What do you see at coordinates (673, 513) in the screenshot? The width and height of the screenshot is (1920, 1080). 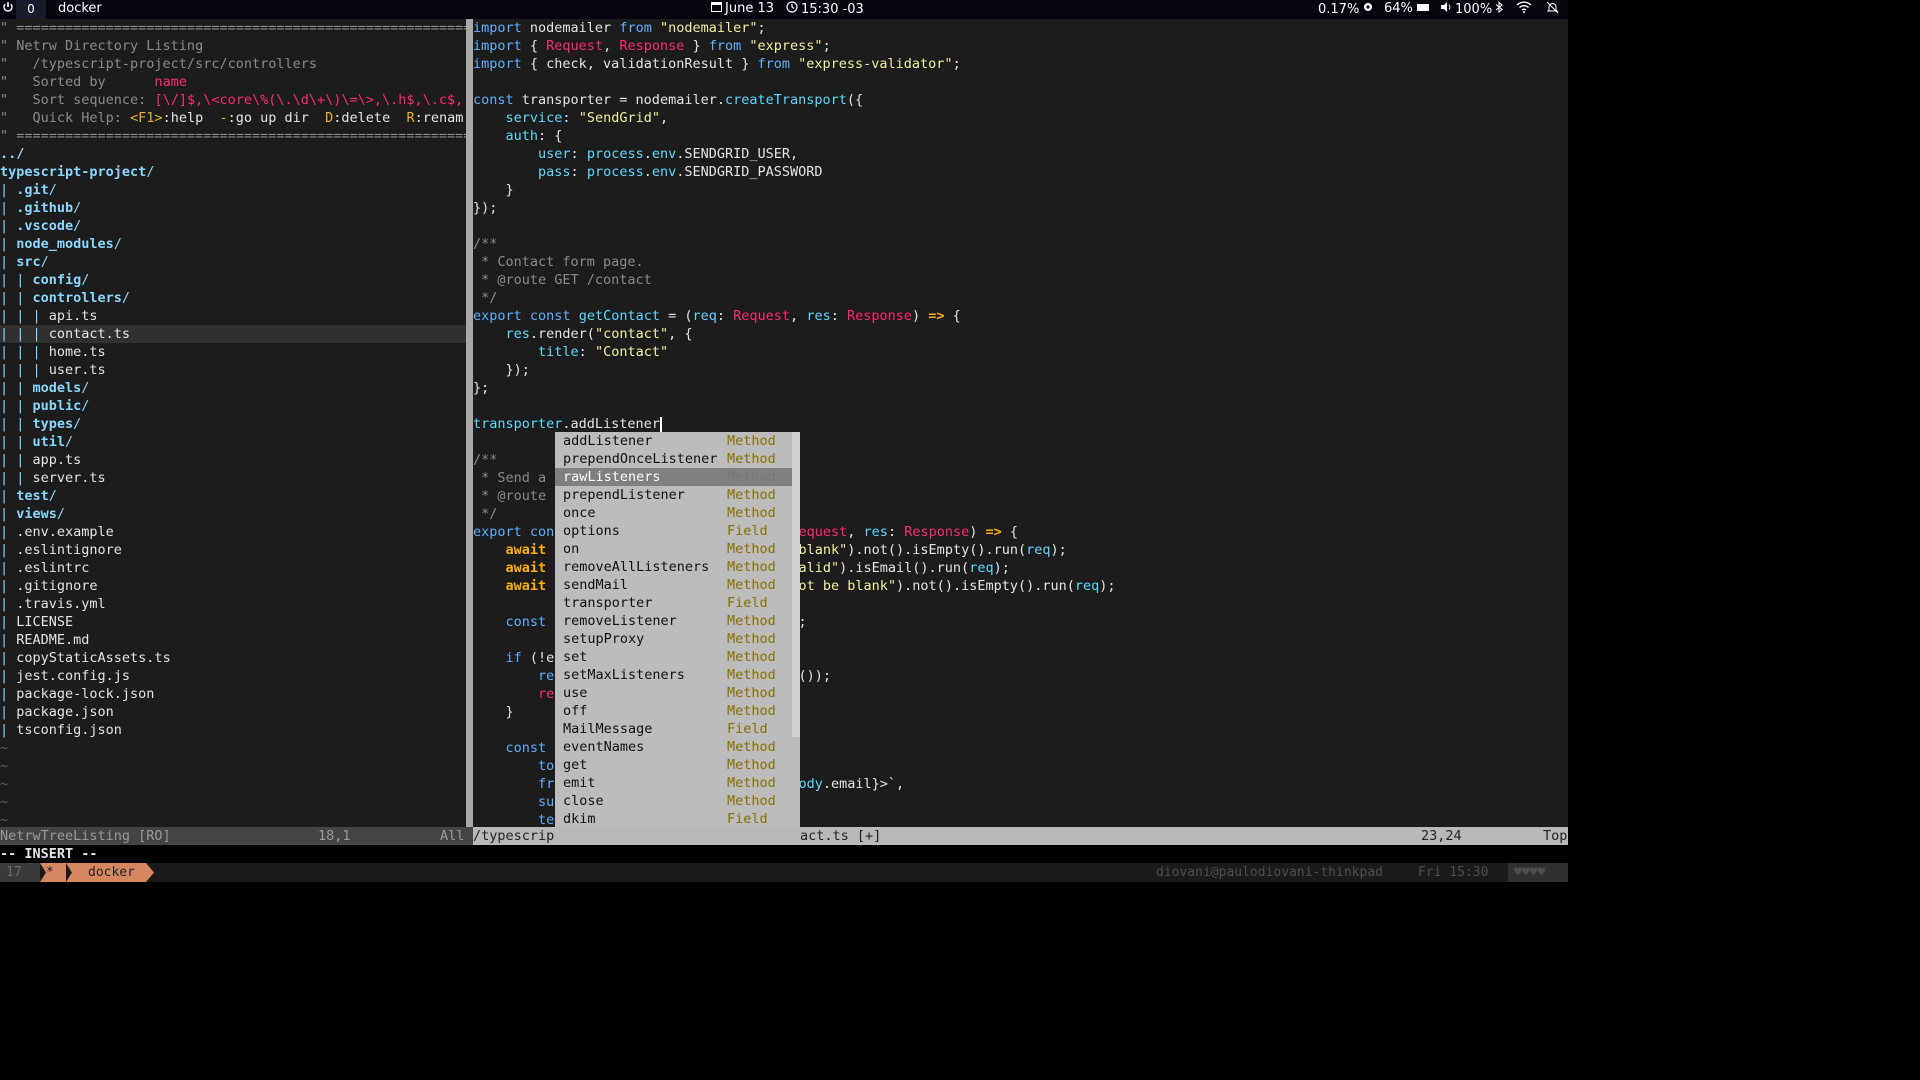 I see `completion-item: once Method` at bounding box center [673, 513].